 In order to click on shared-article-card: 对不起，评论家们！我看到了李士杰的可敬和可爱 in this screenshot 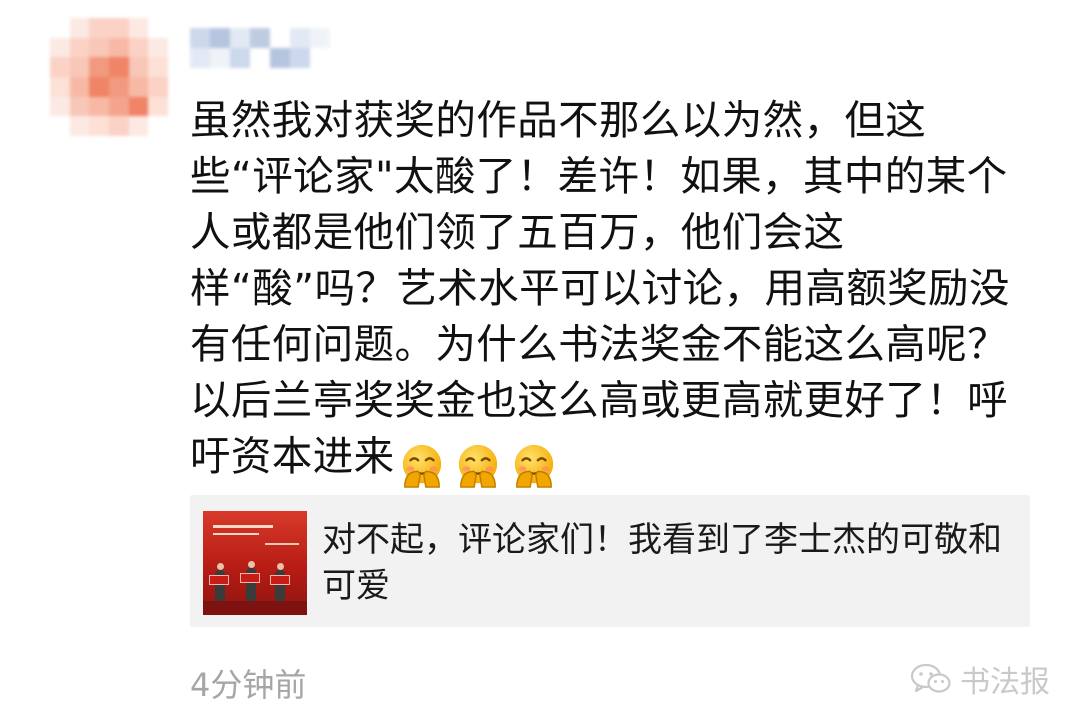, I will do `click(610, 561)`.